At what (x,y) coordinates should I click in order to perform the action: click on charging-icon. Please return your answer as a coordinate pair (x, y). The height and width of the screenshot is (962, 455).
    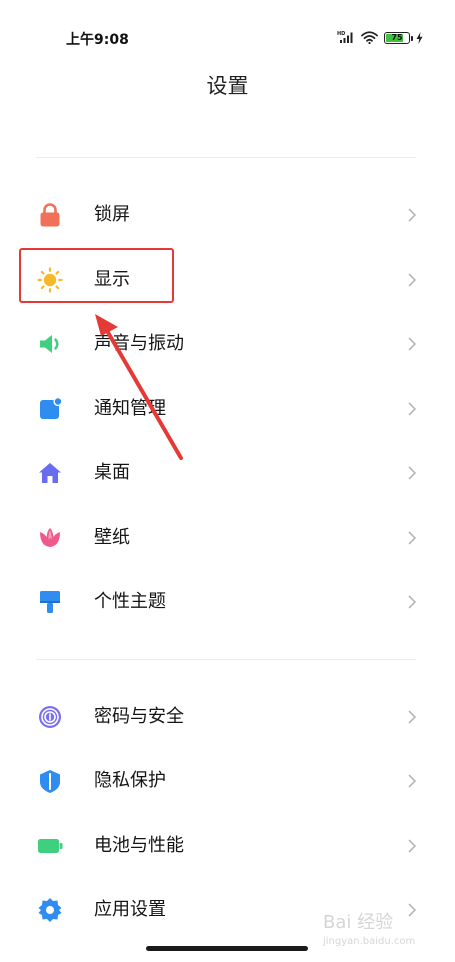
    Looking at the image, I should click on (419, 38).